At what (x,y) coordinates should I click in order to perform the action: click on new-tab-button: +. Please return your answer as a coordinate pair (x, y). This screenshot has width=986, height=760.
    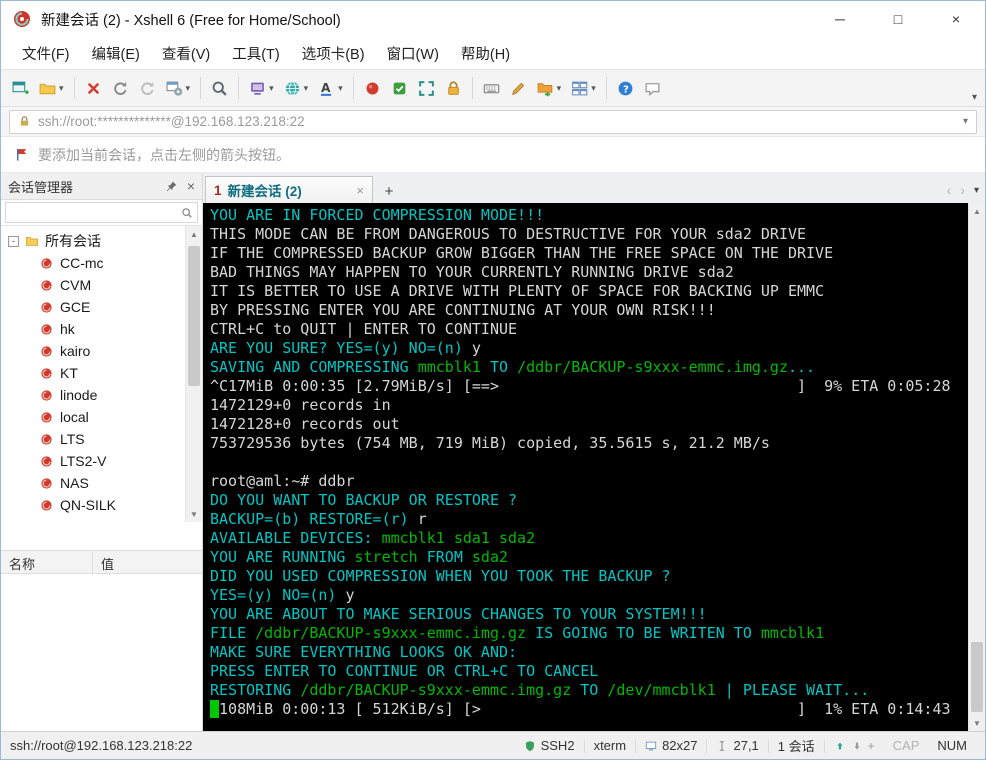
    Looking at the image, I should click on (389, 191).